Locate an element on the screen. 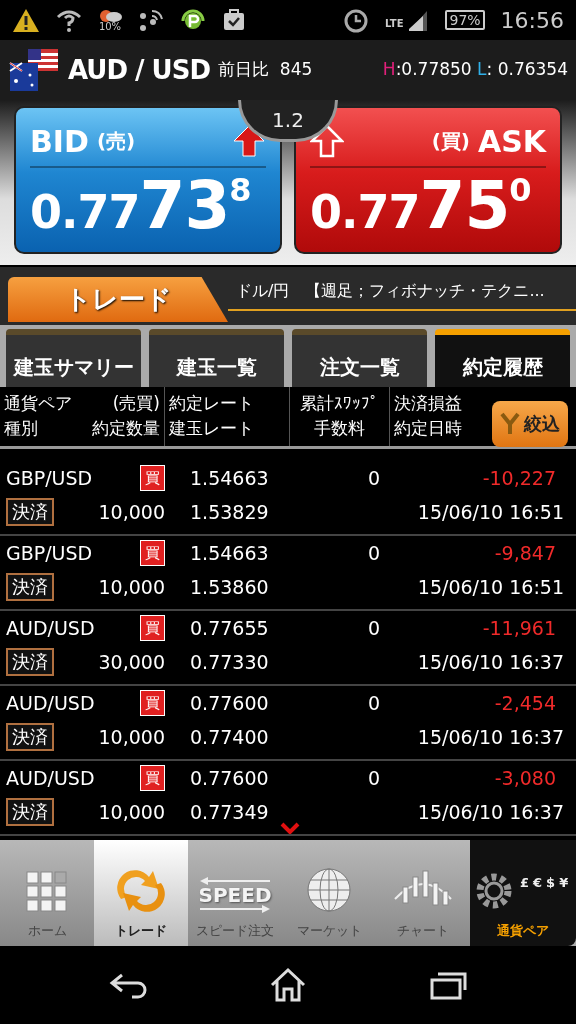 The height and width of the screenshot is (1024, 576). clipboard-check-icon is located at coordinates (234, 20).